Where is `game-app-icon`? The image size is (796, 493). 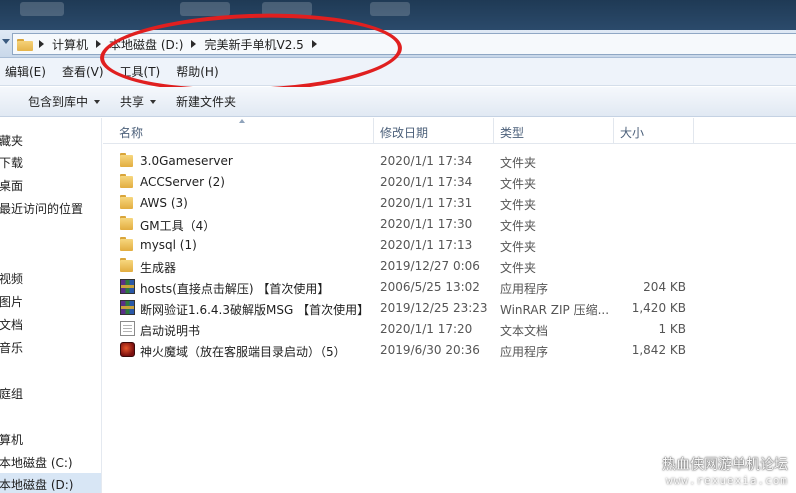
game-app-icon is located at coordinates (127, 349).